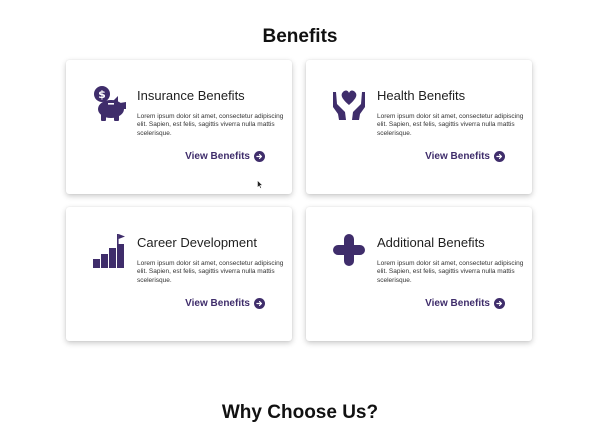  What do you see at coordinates (300, 36) in the screenshot?
I see `section-title: Benefits` at bounding box center [300, 36].